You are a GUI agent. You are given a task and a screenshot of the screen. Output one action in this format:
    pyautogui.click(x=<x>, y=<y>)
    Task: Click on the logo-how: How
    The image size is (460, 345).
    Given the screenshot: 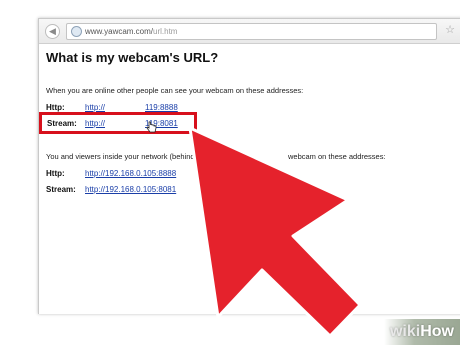 What is the action you would take?
    pyautogui.click(x=437, y=331)
    